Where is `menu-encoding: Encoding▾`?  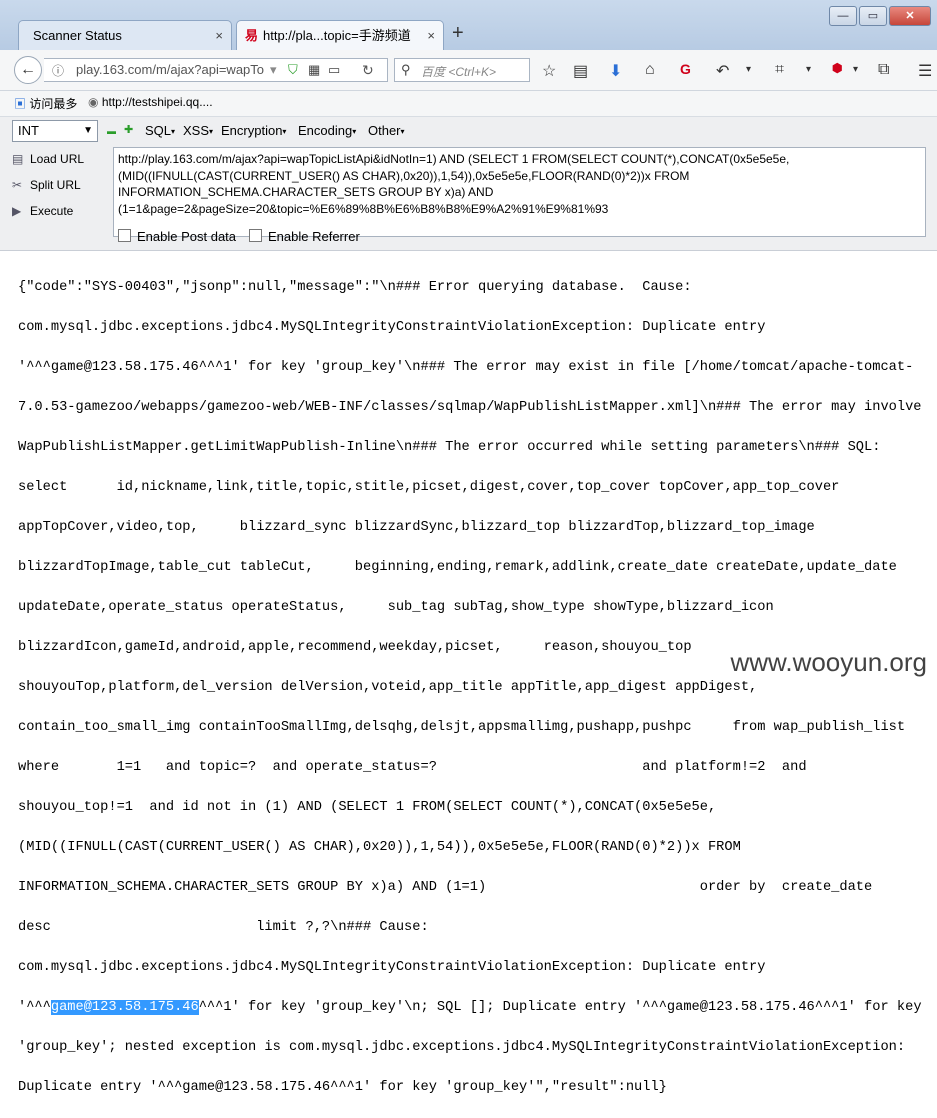 menu-encoding: Encoding▾ is located at coordinates (327, 130).